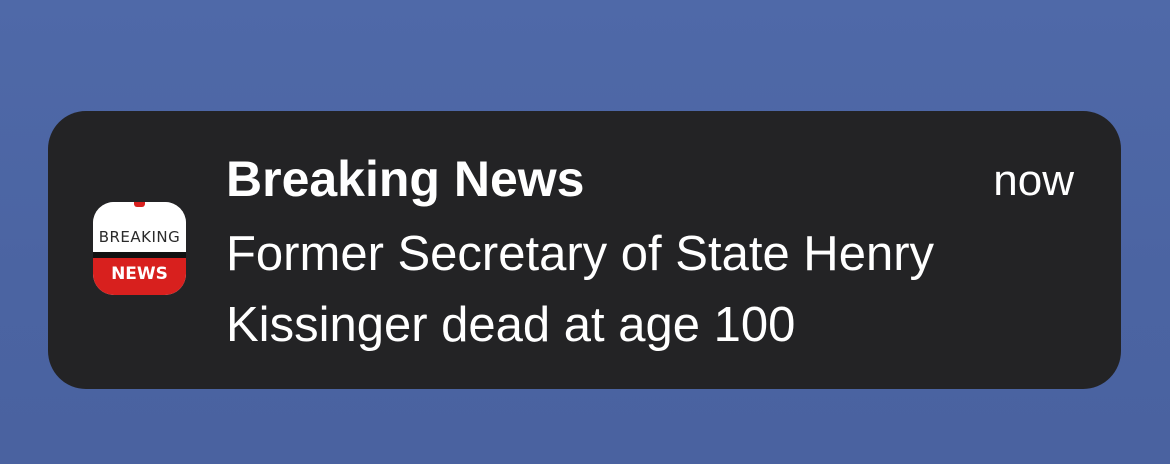 The width and height of the screenshot is (1170, 464). What do you see at coordinates (405, 179) in the screenshot?
I see `notification-title: Breaking News` at bounding box center [405, 179].